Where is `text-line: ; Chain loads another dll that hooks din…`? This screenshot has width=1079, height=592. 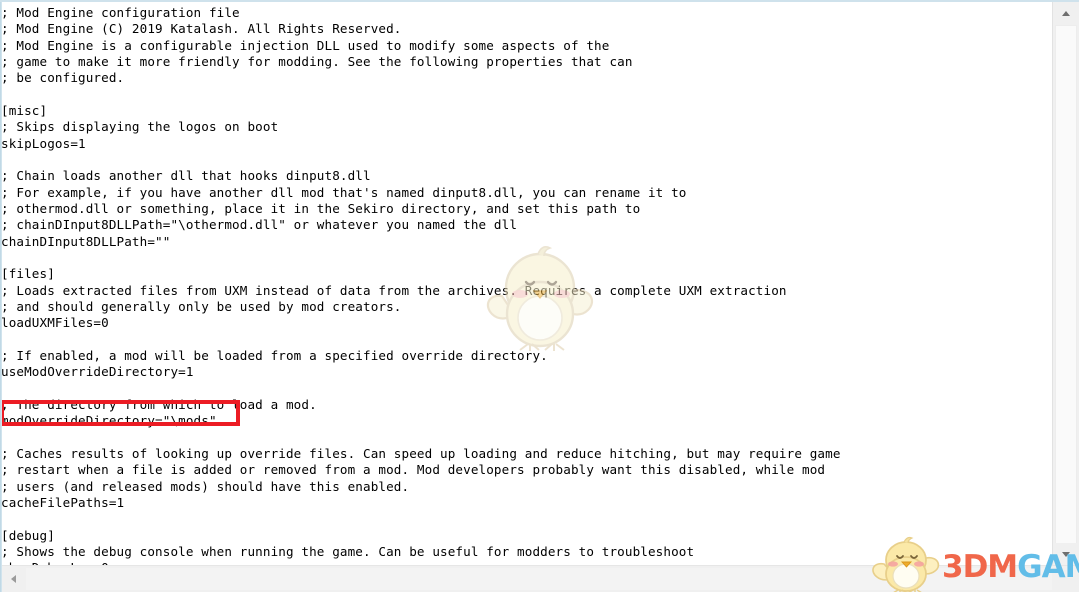 text-line: ; Chain loads another dll that hooks din… is located at coordinates (186, 176).